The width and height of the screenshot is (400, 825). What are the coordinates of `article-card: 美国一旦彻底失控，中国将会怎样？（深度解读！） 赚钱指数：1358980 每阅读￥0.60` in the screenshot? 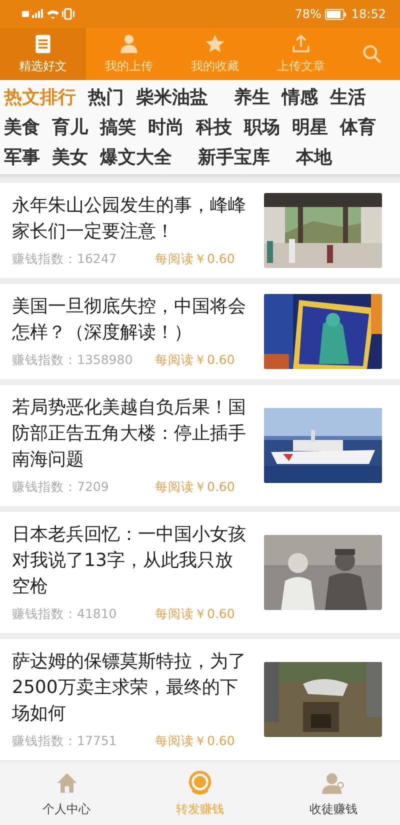 It's located at (200, 331).